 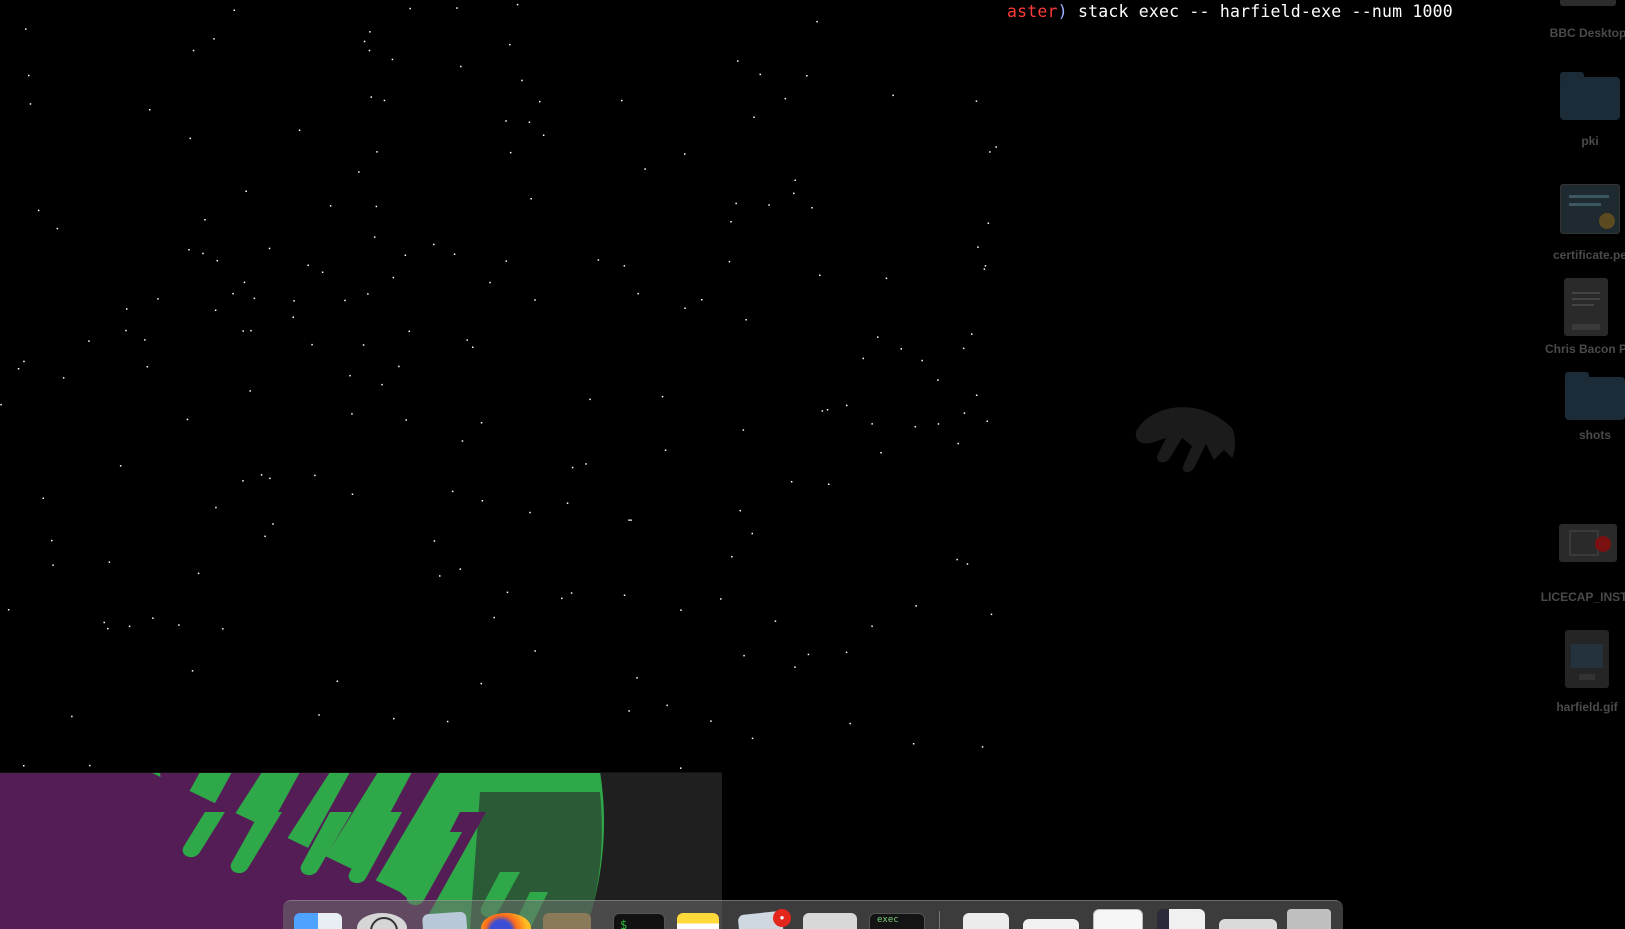 I want to click on trash-icon, so click(x=1309, y=919).